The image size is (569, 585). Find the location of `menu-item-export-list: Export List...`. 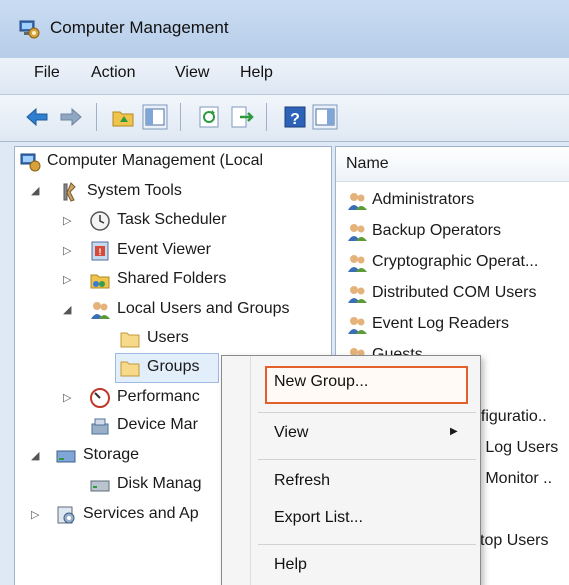

menu-item-export-list: Export List... is located at coordinates (318, 518).